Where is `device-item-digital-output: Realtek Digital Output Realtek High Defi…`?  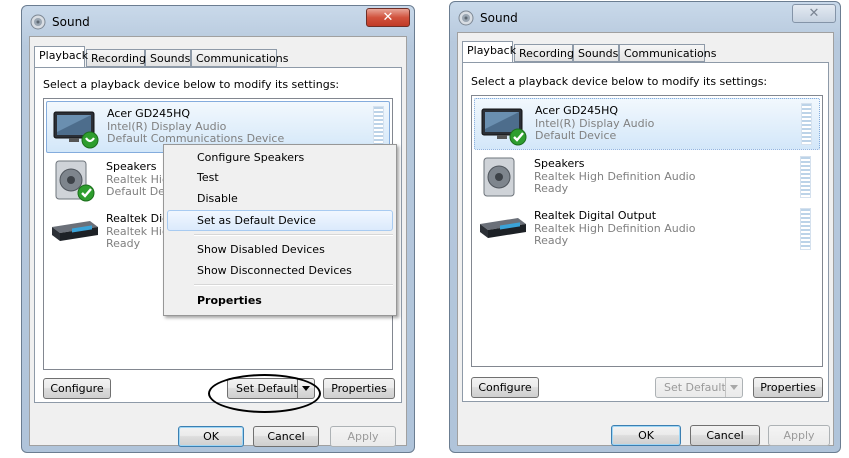 device-item-digital-output: Realtek Digital Output Realtek High Defi… is located at coordinates (647, 230).